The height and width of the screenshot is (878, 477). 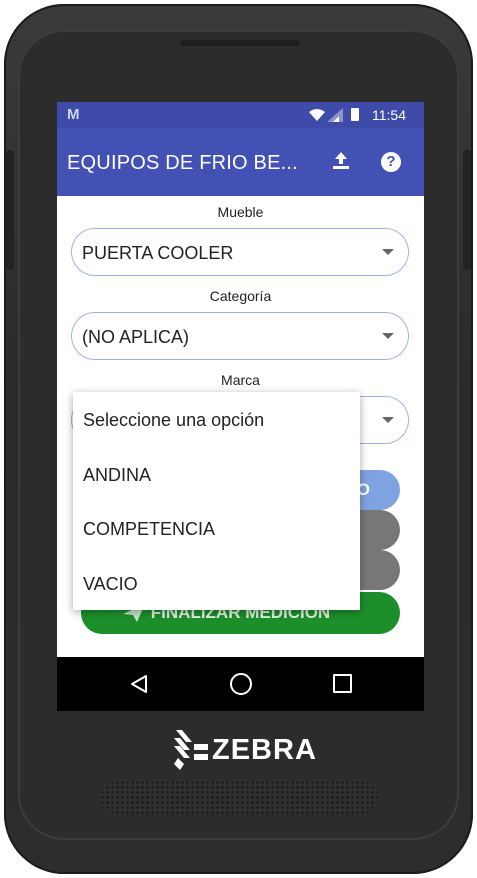 I want to click on dropdown-option: Seleccione una opción, so click(x=216, y=419).